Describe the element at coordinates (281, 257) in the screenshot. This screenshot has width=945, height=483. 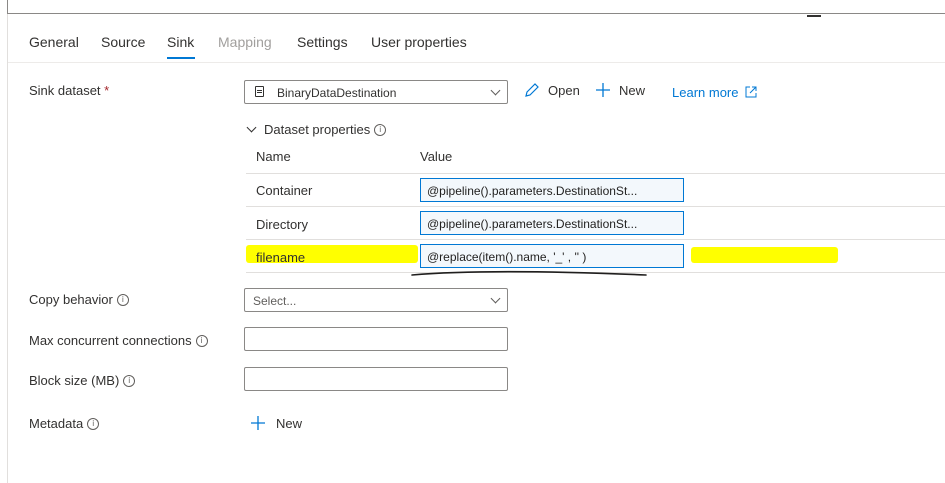
I see `property-name-filename: filename` at that location.